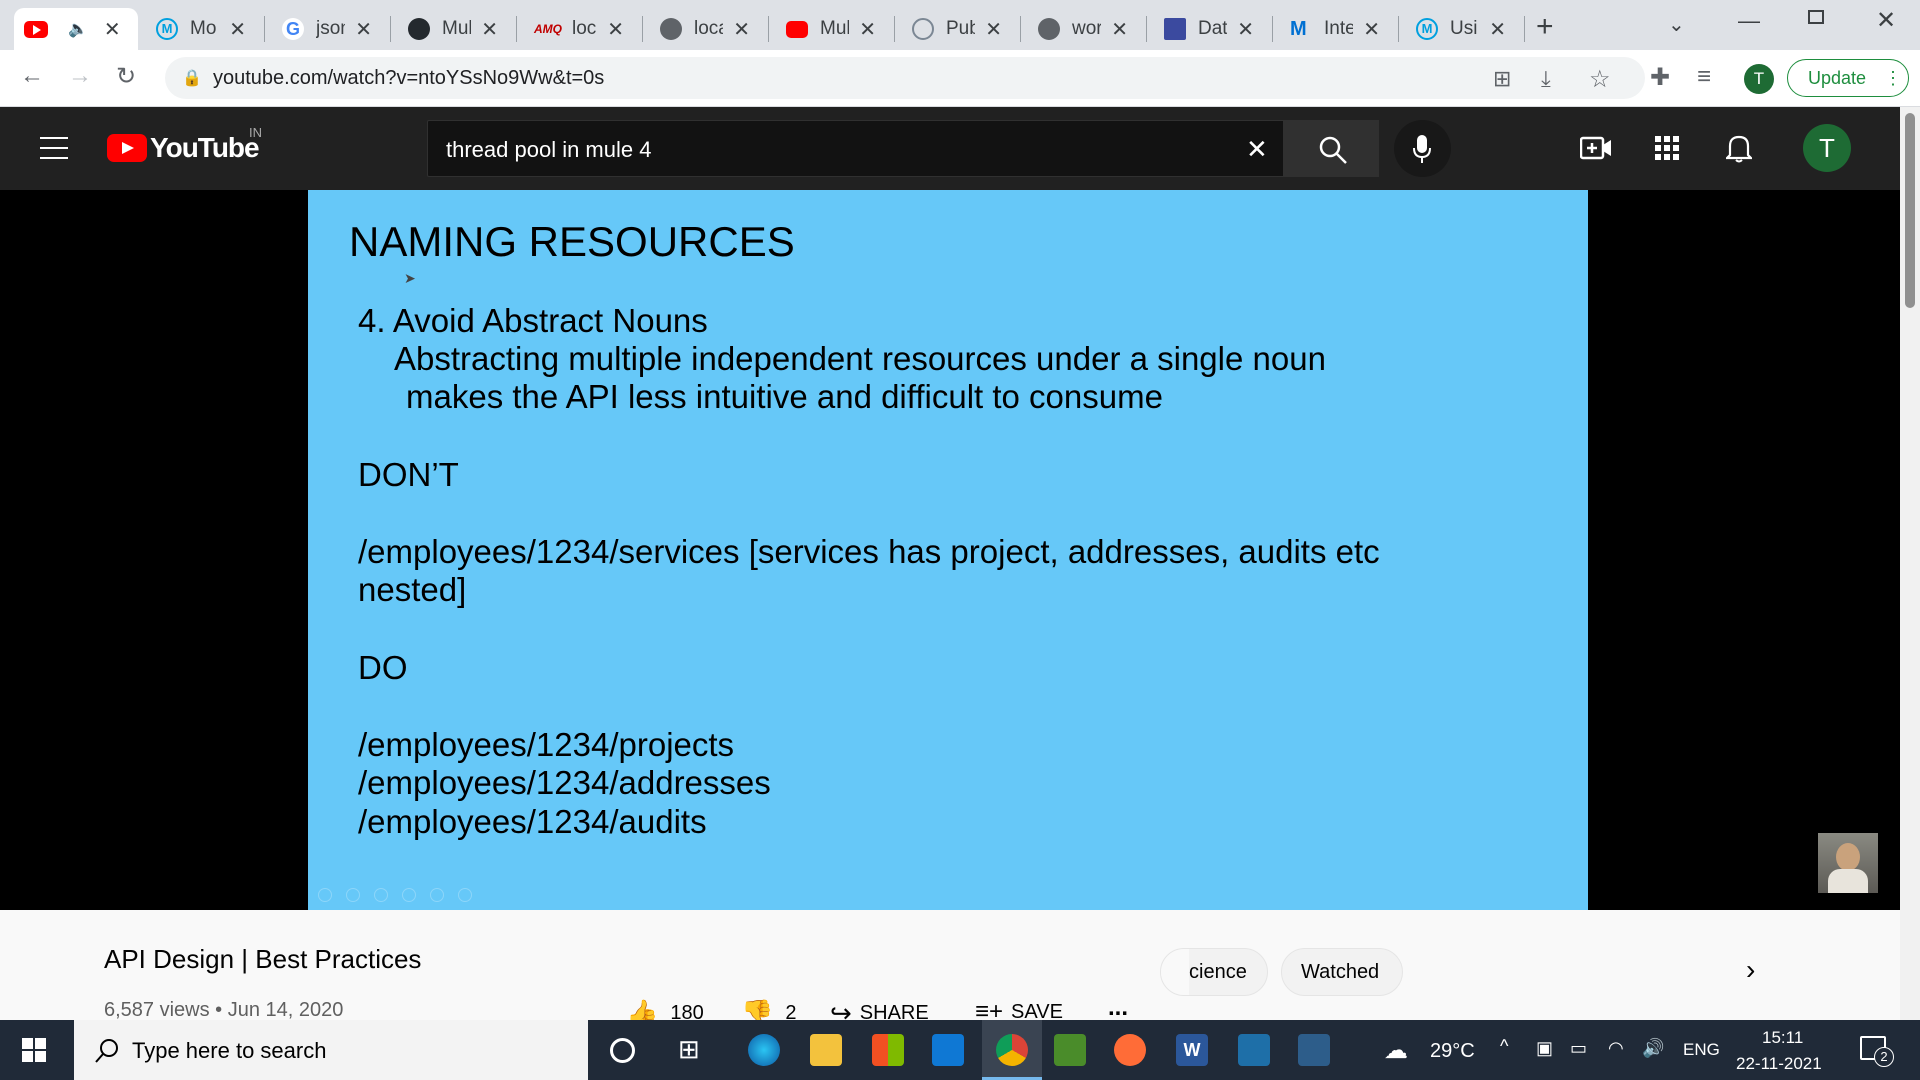 Image resolution: width=1920 pixels, height=1080 pixels. What do you see at coordinates (1544, 1048) in the screenshot?
I see `meet-now-icon: ▣` at bounding box center [1544, 1048].